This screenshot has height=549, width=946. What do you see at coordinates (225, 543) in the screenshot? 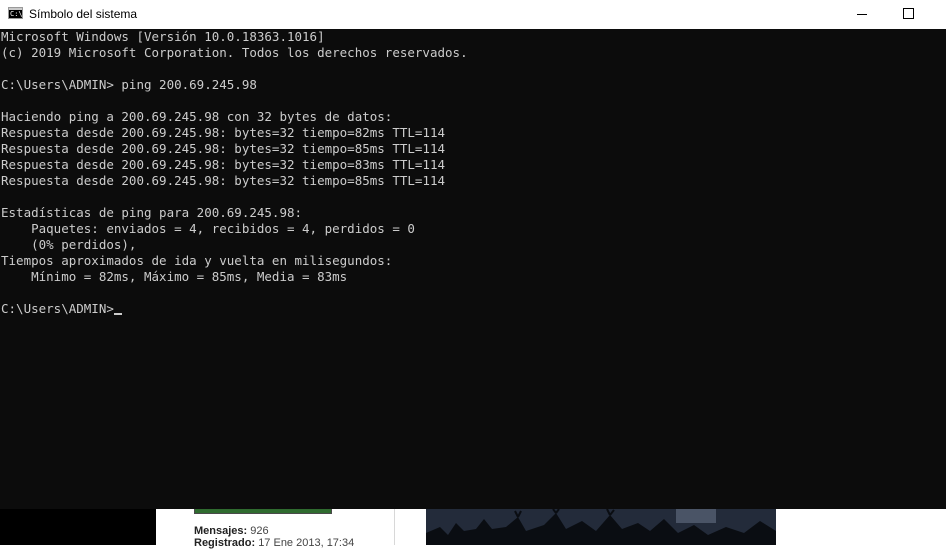
I see `registered-label: Registrado:` at bounding box center [225, 543].